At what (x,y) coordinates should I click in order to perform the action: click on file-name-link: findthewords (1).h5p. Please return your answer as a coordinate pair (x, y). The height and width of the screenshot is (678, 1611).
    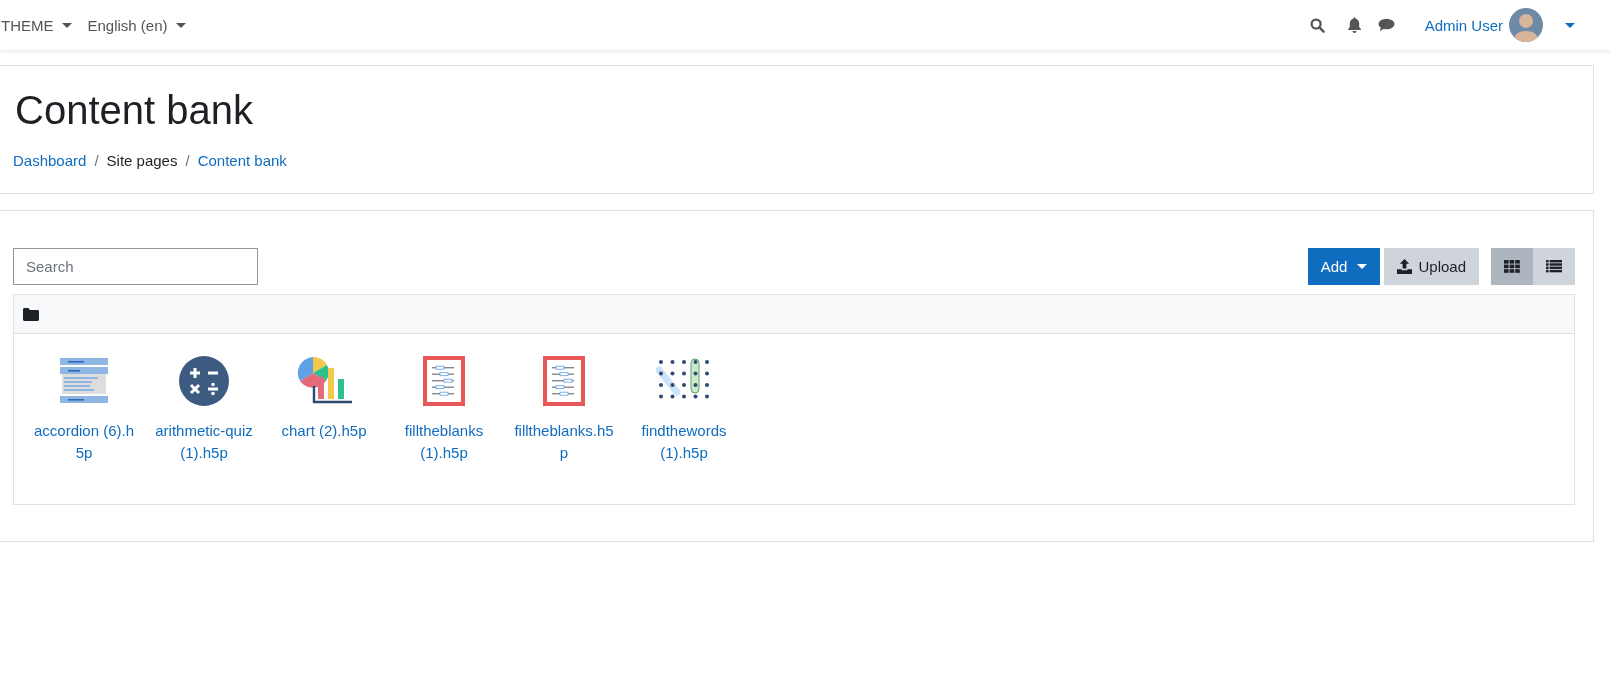
    Looking at the image, I should click on (684, 442).